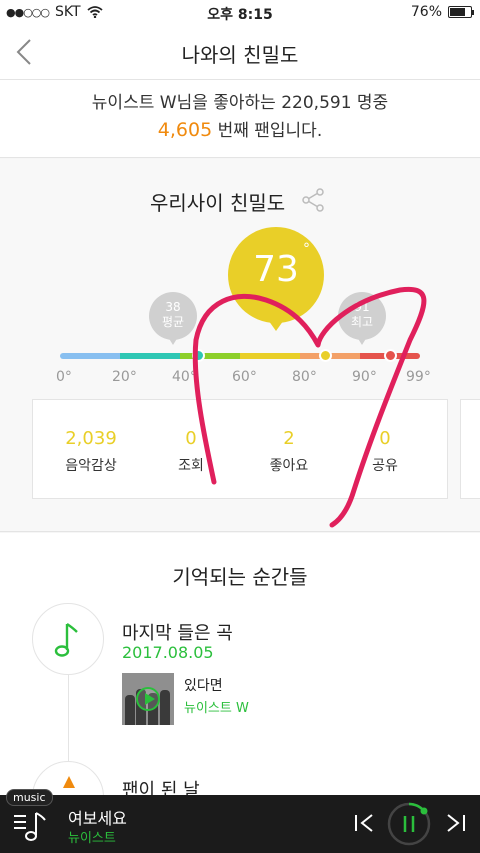 Image resolution: width=480 pixels, height=853 pixels. I want to click on last-song-badge, so click(68, 639).